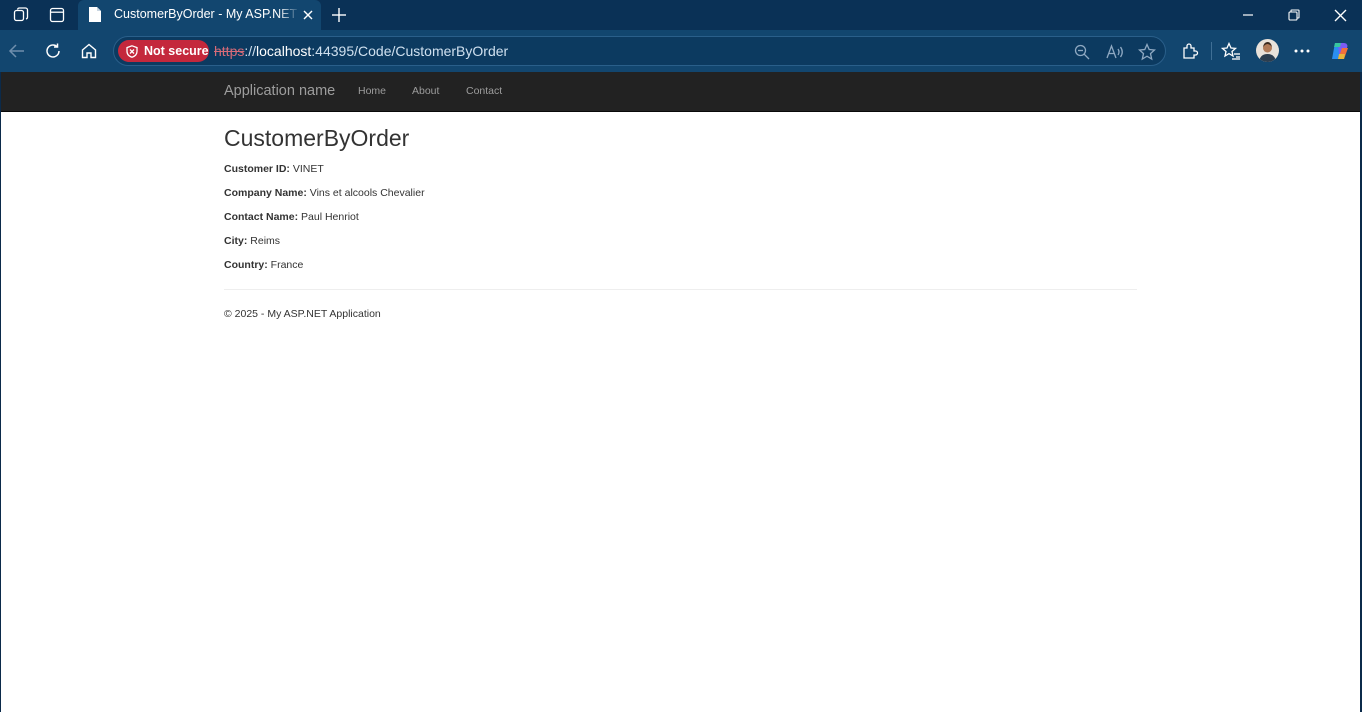 The width and height of the screenshot is (1362, 712). What do you see at coordinates (330, 217) in the screenshot?
I see `field-value: Paul Henriot` at bounding box center [330, 217].